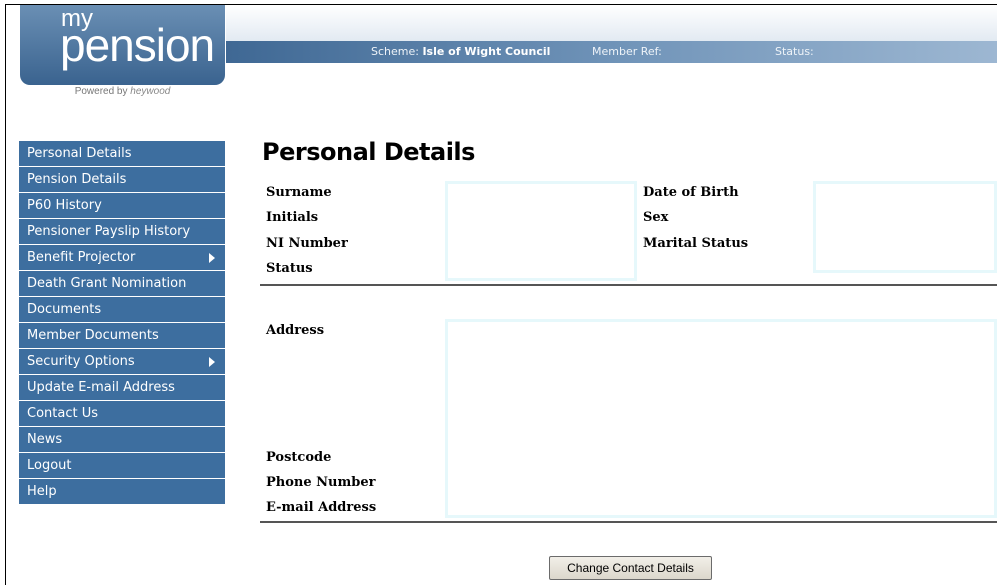 Image resolution: width=997 pixels, height=585 pixels. What do you see at coordinates (321, 507) in the screenshot?
I see `email-address-label: E-mail Address` at bounding box center [321, 507].